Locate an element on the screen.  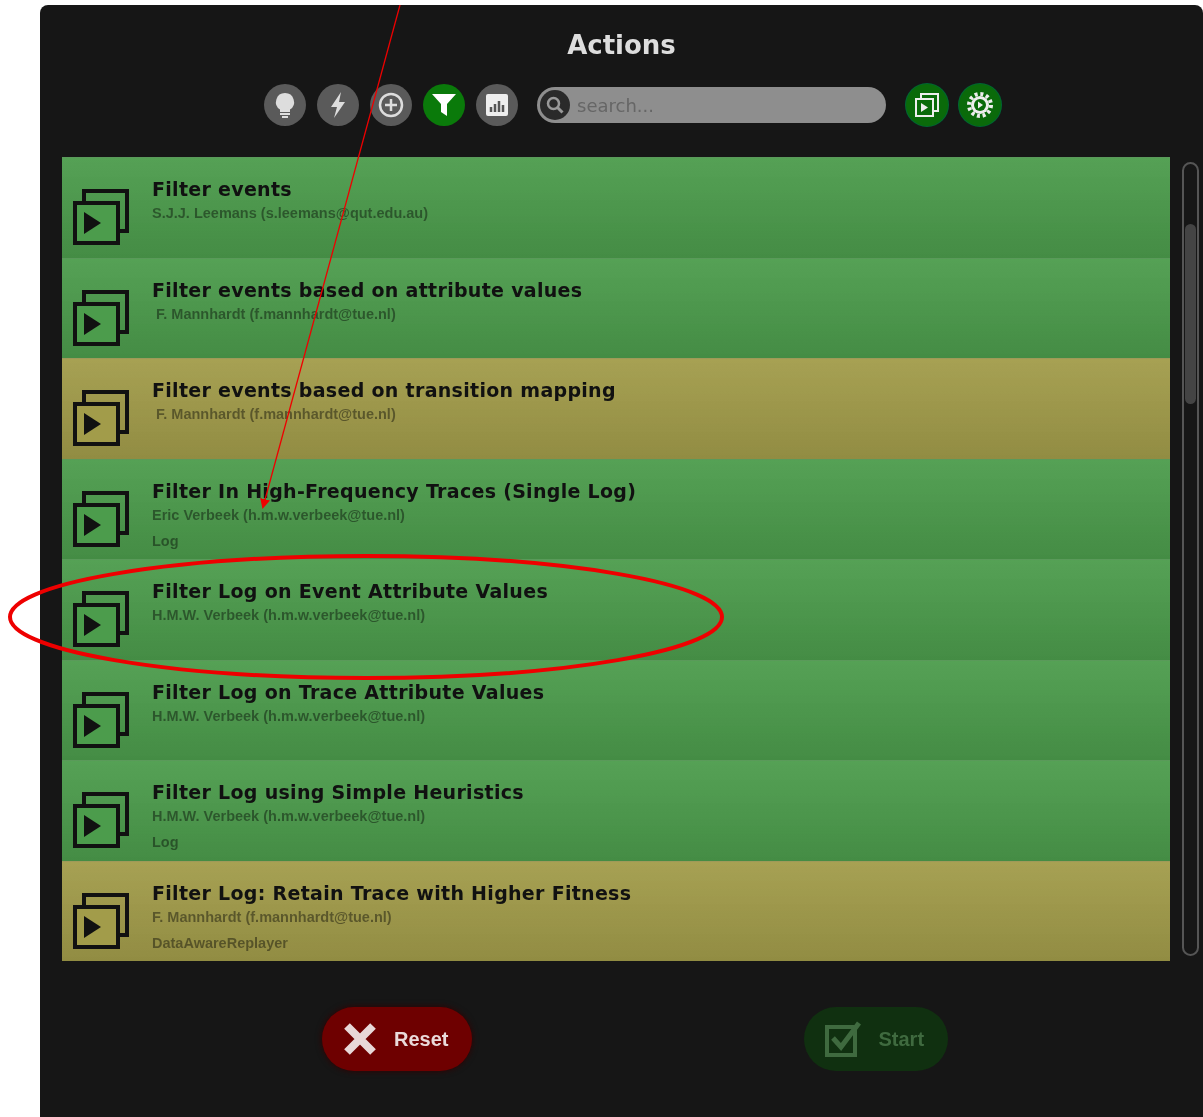
action-item: Filter Log on Event Attribute Values H.M.W. Verbeek (h.m.w.verbeek@tue.nl) is located at coordinates (616, 609).